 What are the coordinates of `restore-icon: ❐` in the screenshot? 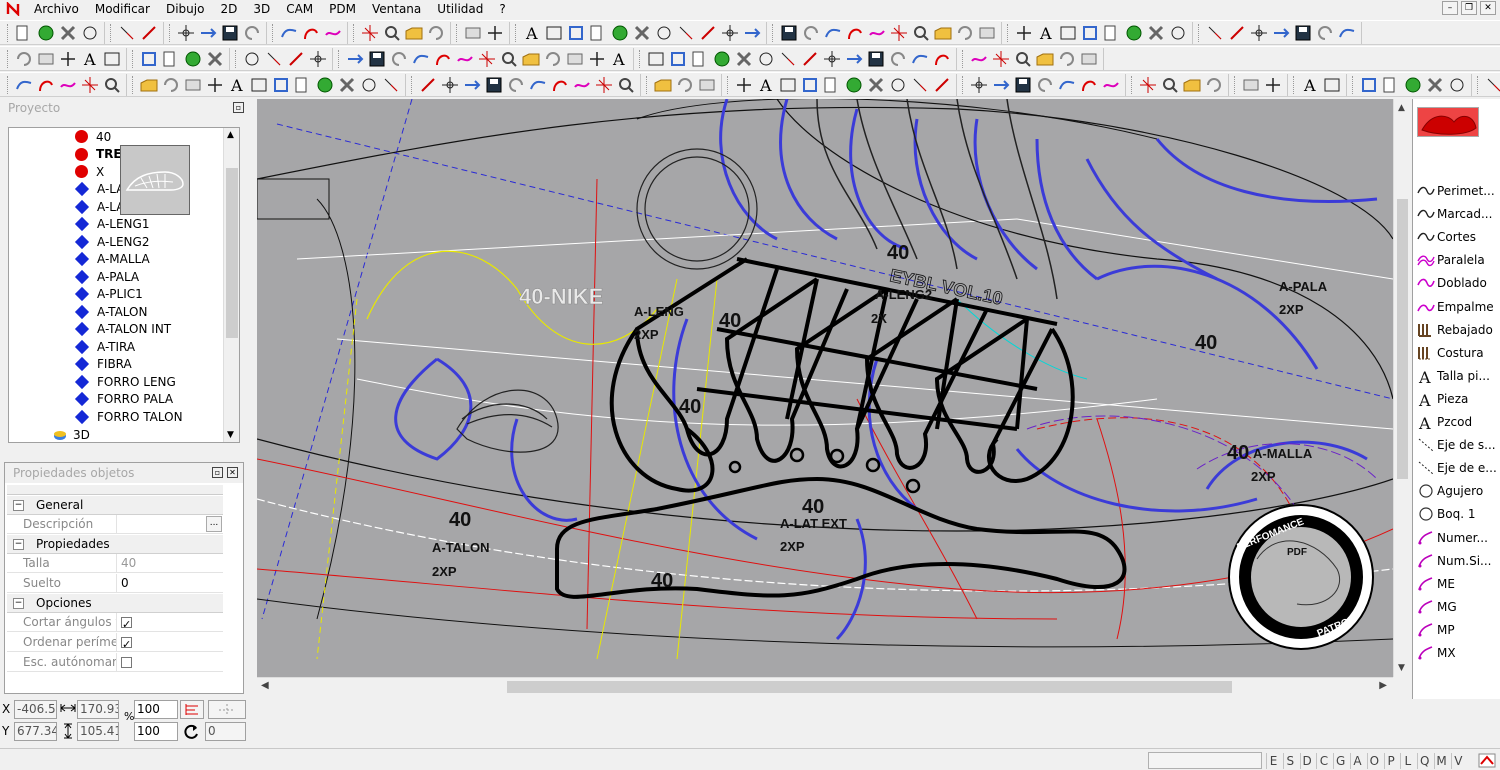 It's located at (1469, 8).